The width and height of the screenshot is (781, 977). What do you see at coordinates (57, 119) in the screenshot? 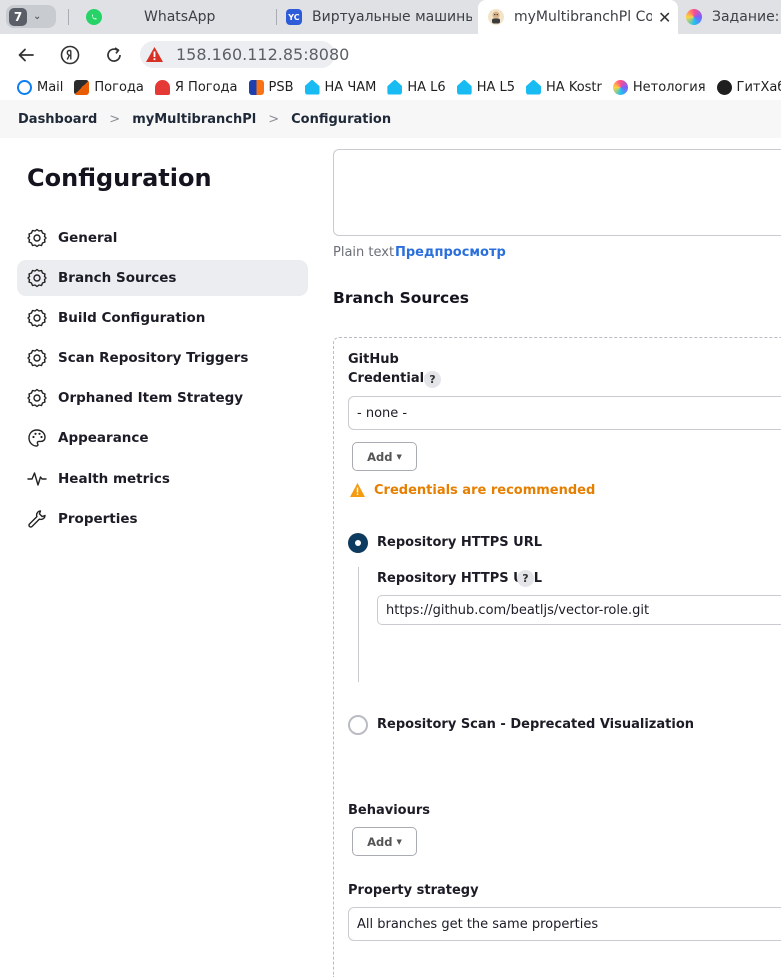
I see `breadcrumb-dashboard: Dashboard` at bounding box center [57, 119].